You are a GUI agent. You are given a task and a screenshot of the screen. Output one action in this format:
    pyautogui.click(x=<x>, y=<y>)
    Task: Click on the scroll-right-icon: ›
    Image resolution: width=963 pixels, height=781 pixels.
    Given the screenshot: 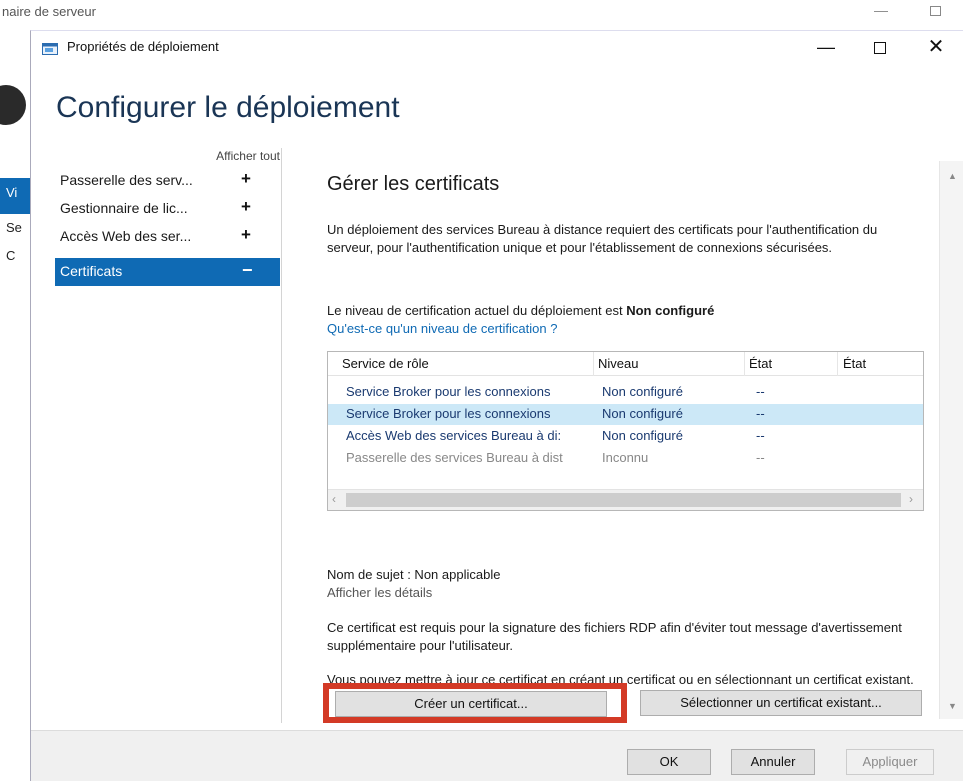 What is the action you would take?
    pyautogui.click(x=911, y=499)
    